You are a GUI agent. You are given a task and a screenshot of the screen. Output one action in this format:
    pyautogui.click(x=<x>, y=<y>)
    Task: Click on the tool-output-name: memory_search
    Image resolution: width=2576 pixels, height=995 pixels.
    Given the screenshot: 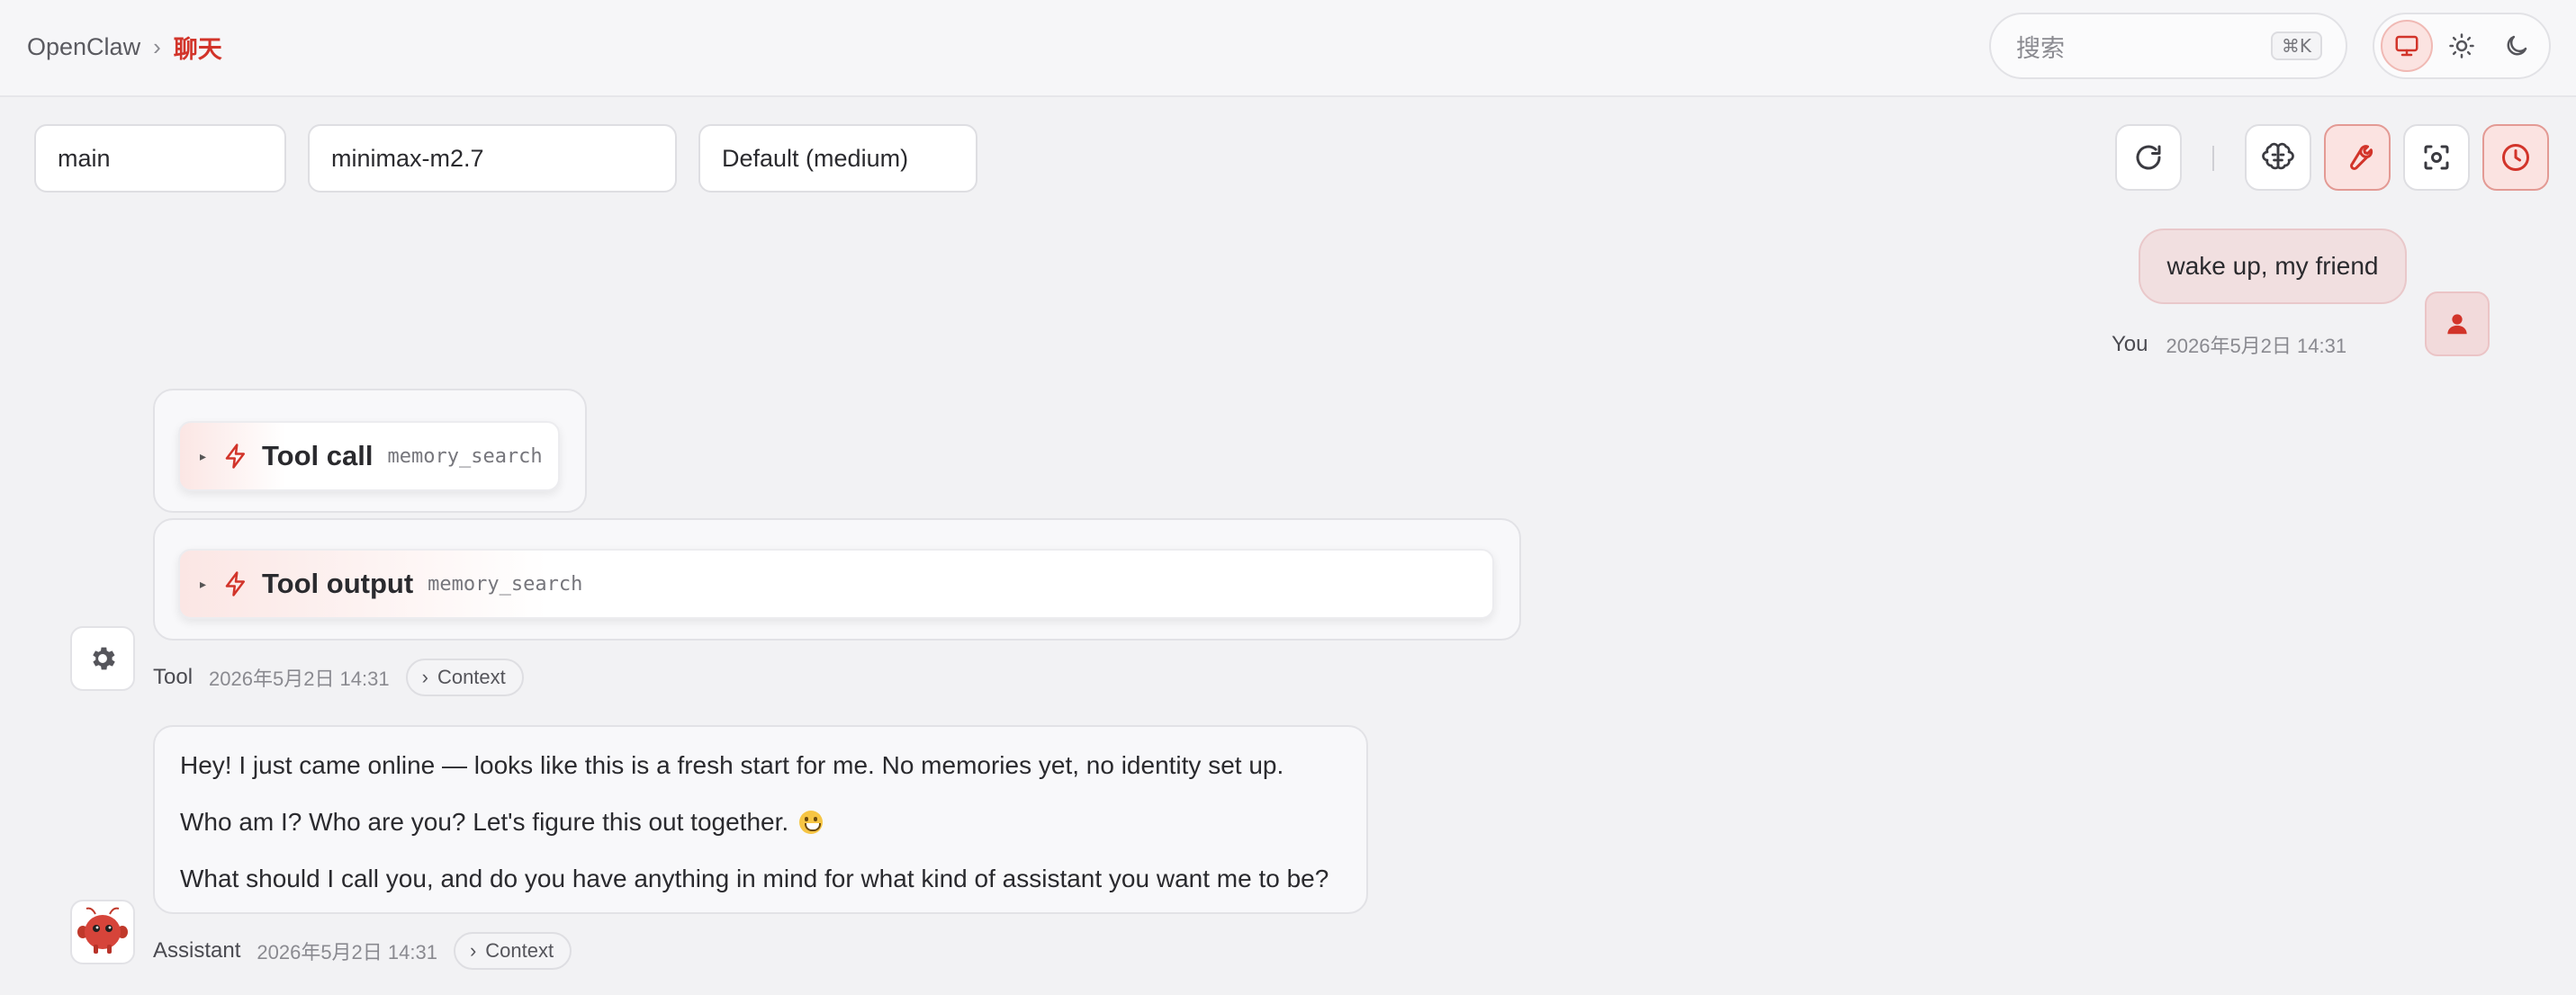 What is the action you would take?
    pyautogui.click(x=505, y=584)
    